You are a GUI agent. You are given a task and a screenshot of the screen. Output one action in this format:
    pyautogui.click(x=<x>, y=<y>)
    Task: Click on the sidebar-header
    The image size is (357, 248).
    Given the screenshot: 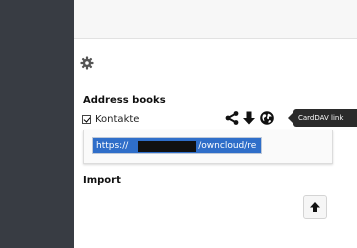 What is the action you would take?
    pyautogui.click(x=215, y=19)
    